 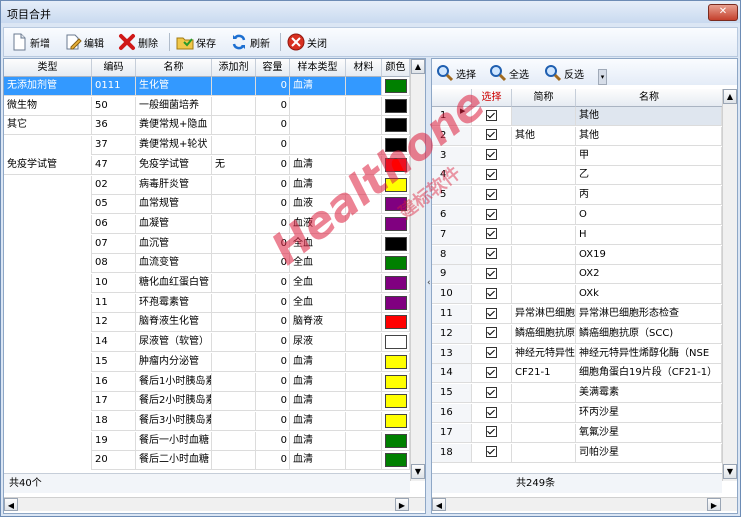 I want to click on list-item: 12 鳞癌细胞抗原 鳞癌细胞抗原（SCC), so click(x=577, y=334).